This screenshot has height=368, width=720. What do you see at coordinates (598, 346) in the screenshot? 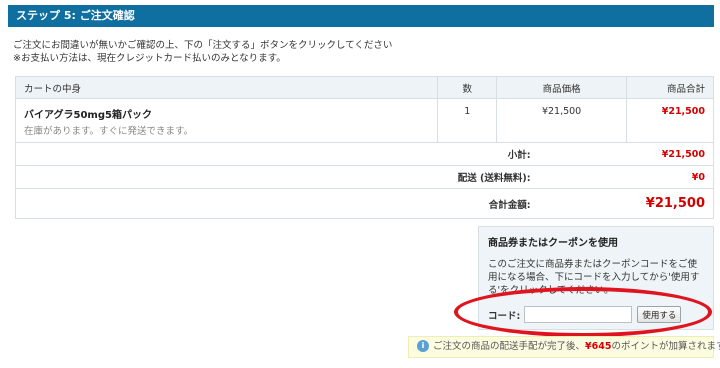
I see `points-amount: ¥645` at bounding box center [598, 346].